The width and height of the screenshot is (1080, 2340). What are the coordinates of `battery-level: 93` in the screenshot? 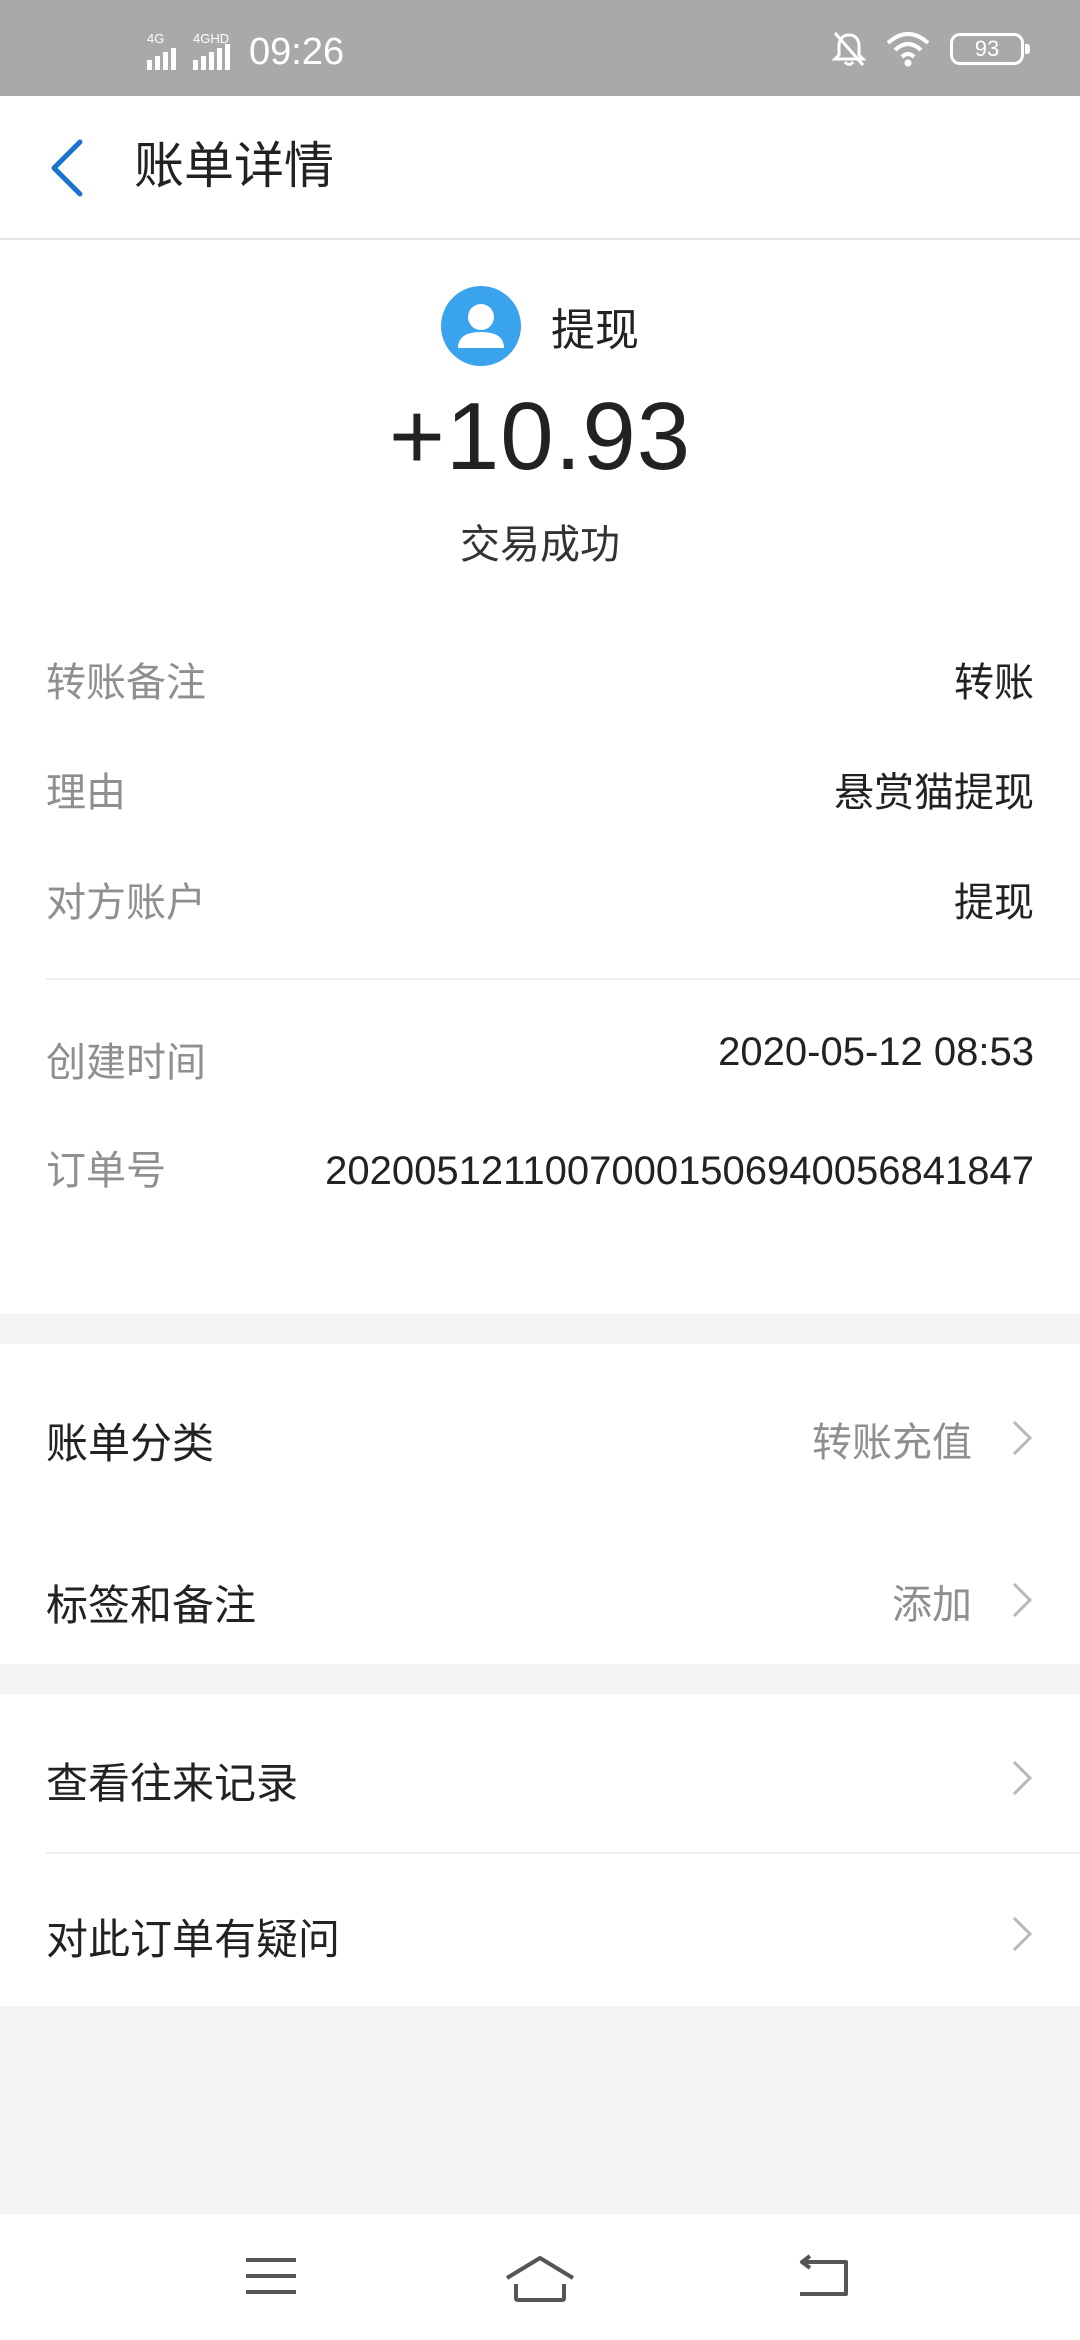 It's located at (987, 48).